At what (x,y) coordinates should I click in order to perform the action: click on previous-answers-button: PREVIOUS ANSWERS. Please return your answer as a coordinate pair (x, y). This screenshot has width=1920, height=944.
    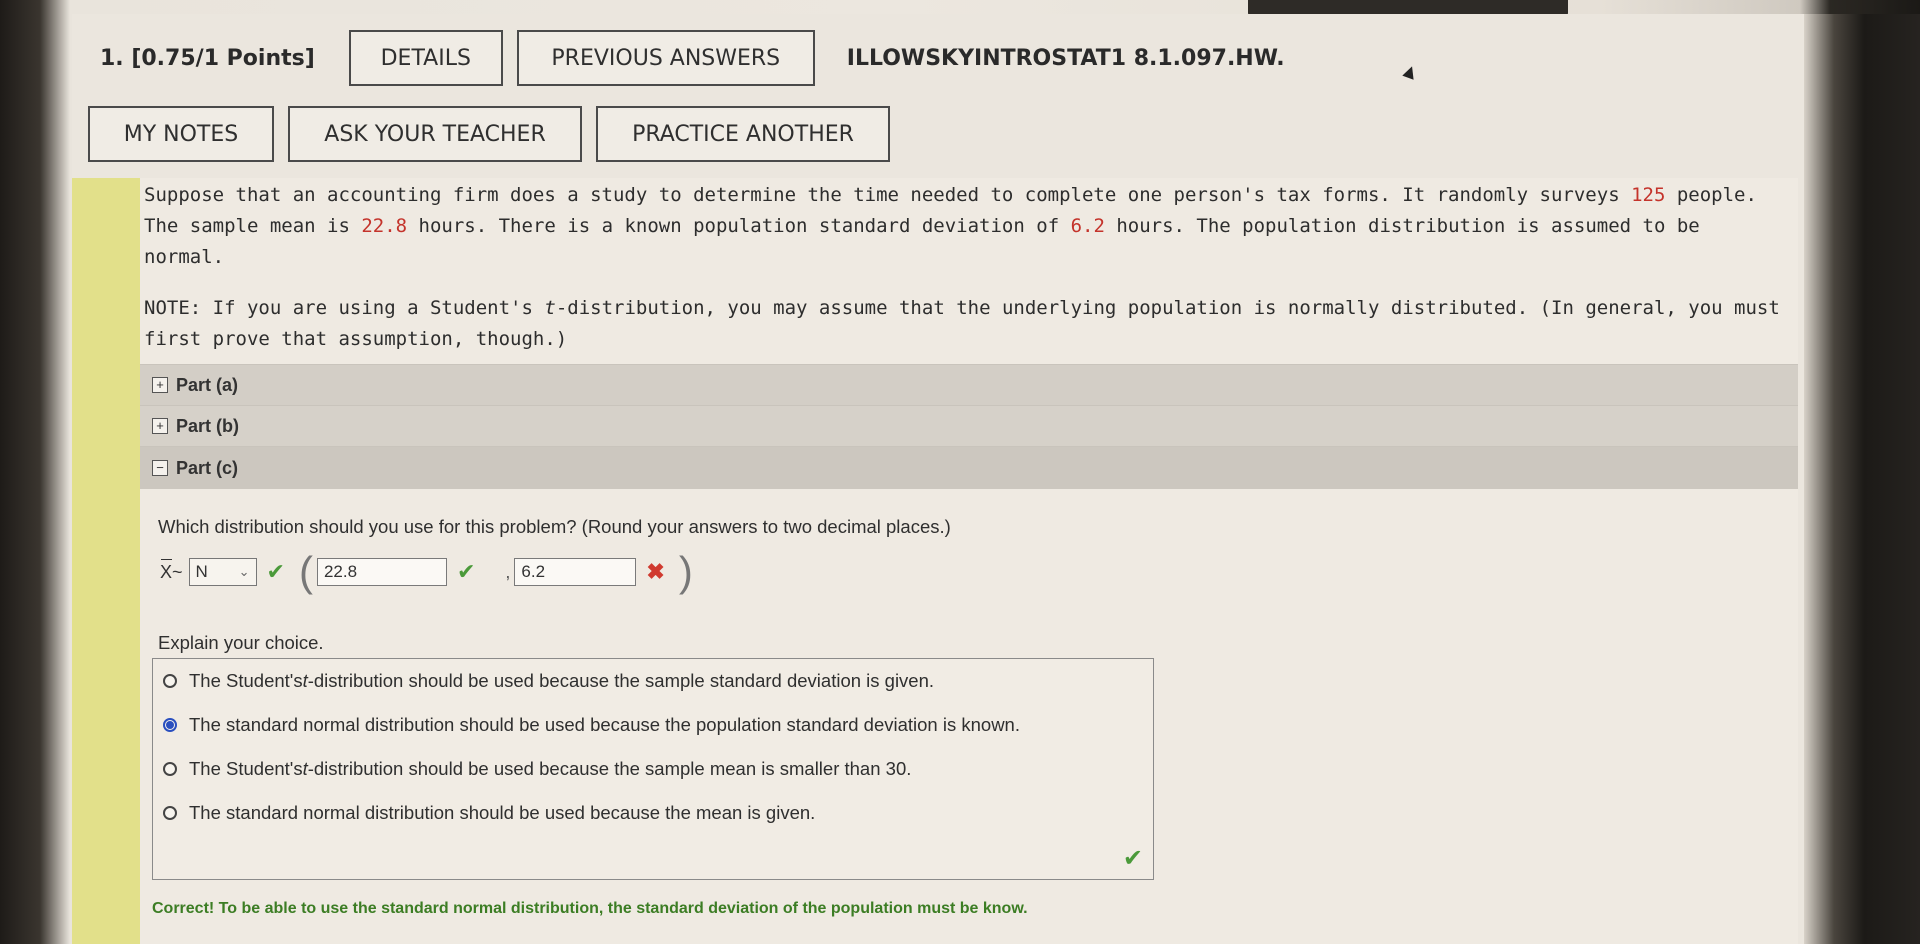
    Looking at the image, I should click on (665, 58).